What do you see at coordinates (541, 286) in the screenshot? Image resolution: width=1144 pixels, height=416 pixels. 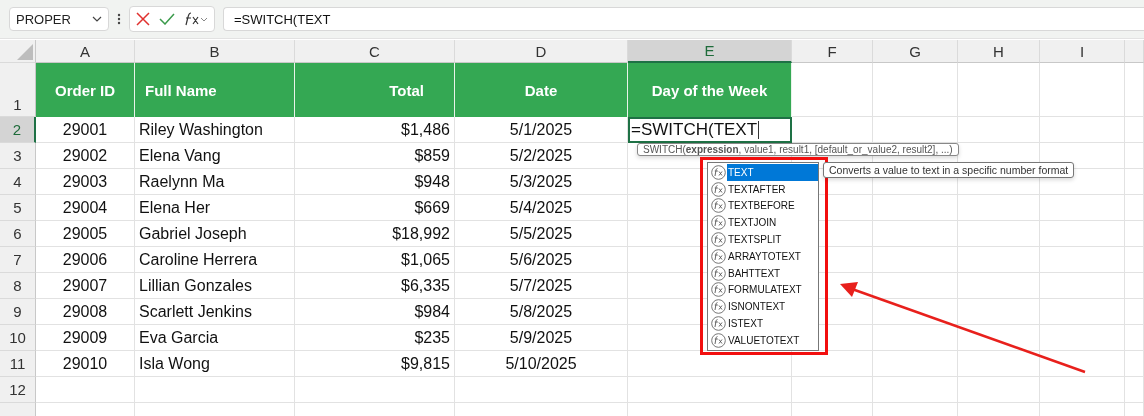 I see `table-cell: 5/7/2025` at bounding box center [541, 286].